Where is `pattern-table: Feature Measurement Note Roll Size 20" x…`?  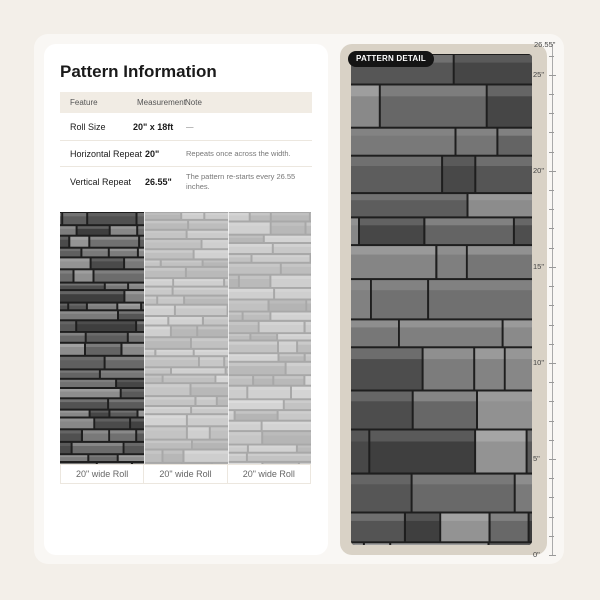 pattern-table: Feature Measurement Note Roll Size 20" x… is located at coordinates (186, 144).